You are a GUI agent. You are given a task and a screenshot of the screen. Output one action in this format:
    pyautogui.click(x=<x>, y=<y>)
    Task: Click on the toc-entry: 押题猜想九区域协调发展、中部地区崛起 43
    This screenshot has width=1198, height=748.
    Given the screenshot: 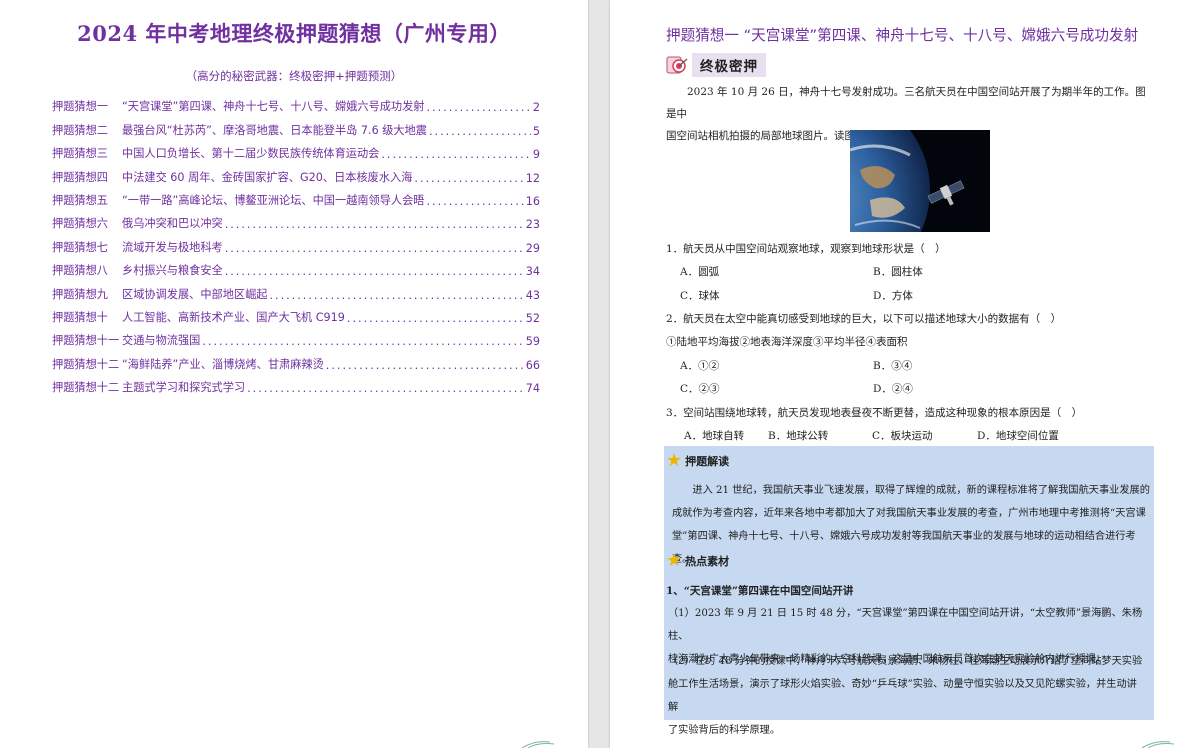 What is the action you would take?
    pyautogui.click(x=296, y=290)
    